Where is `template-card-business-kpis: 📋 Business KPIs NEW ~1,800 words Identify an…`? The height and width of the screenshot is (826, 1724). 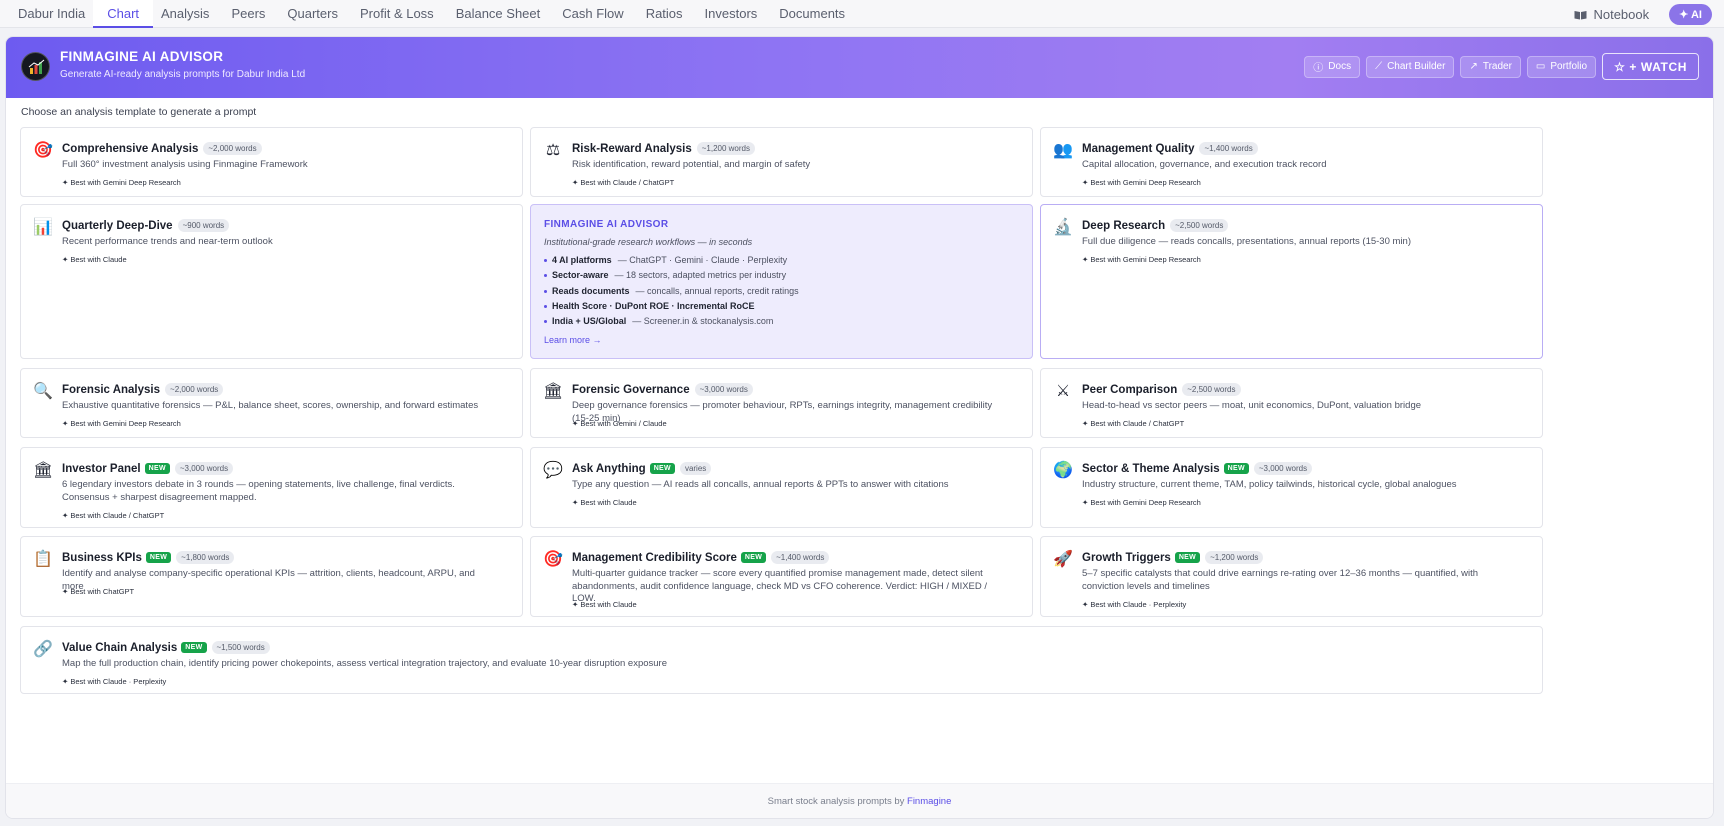
template-card-business-kpis: 📋 Business KPIs NEW ~1,800 words Identify an… is located at coordinates (271, 576).